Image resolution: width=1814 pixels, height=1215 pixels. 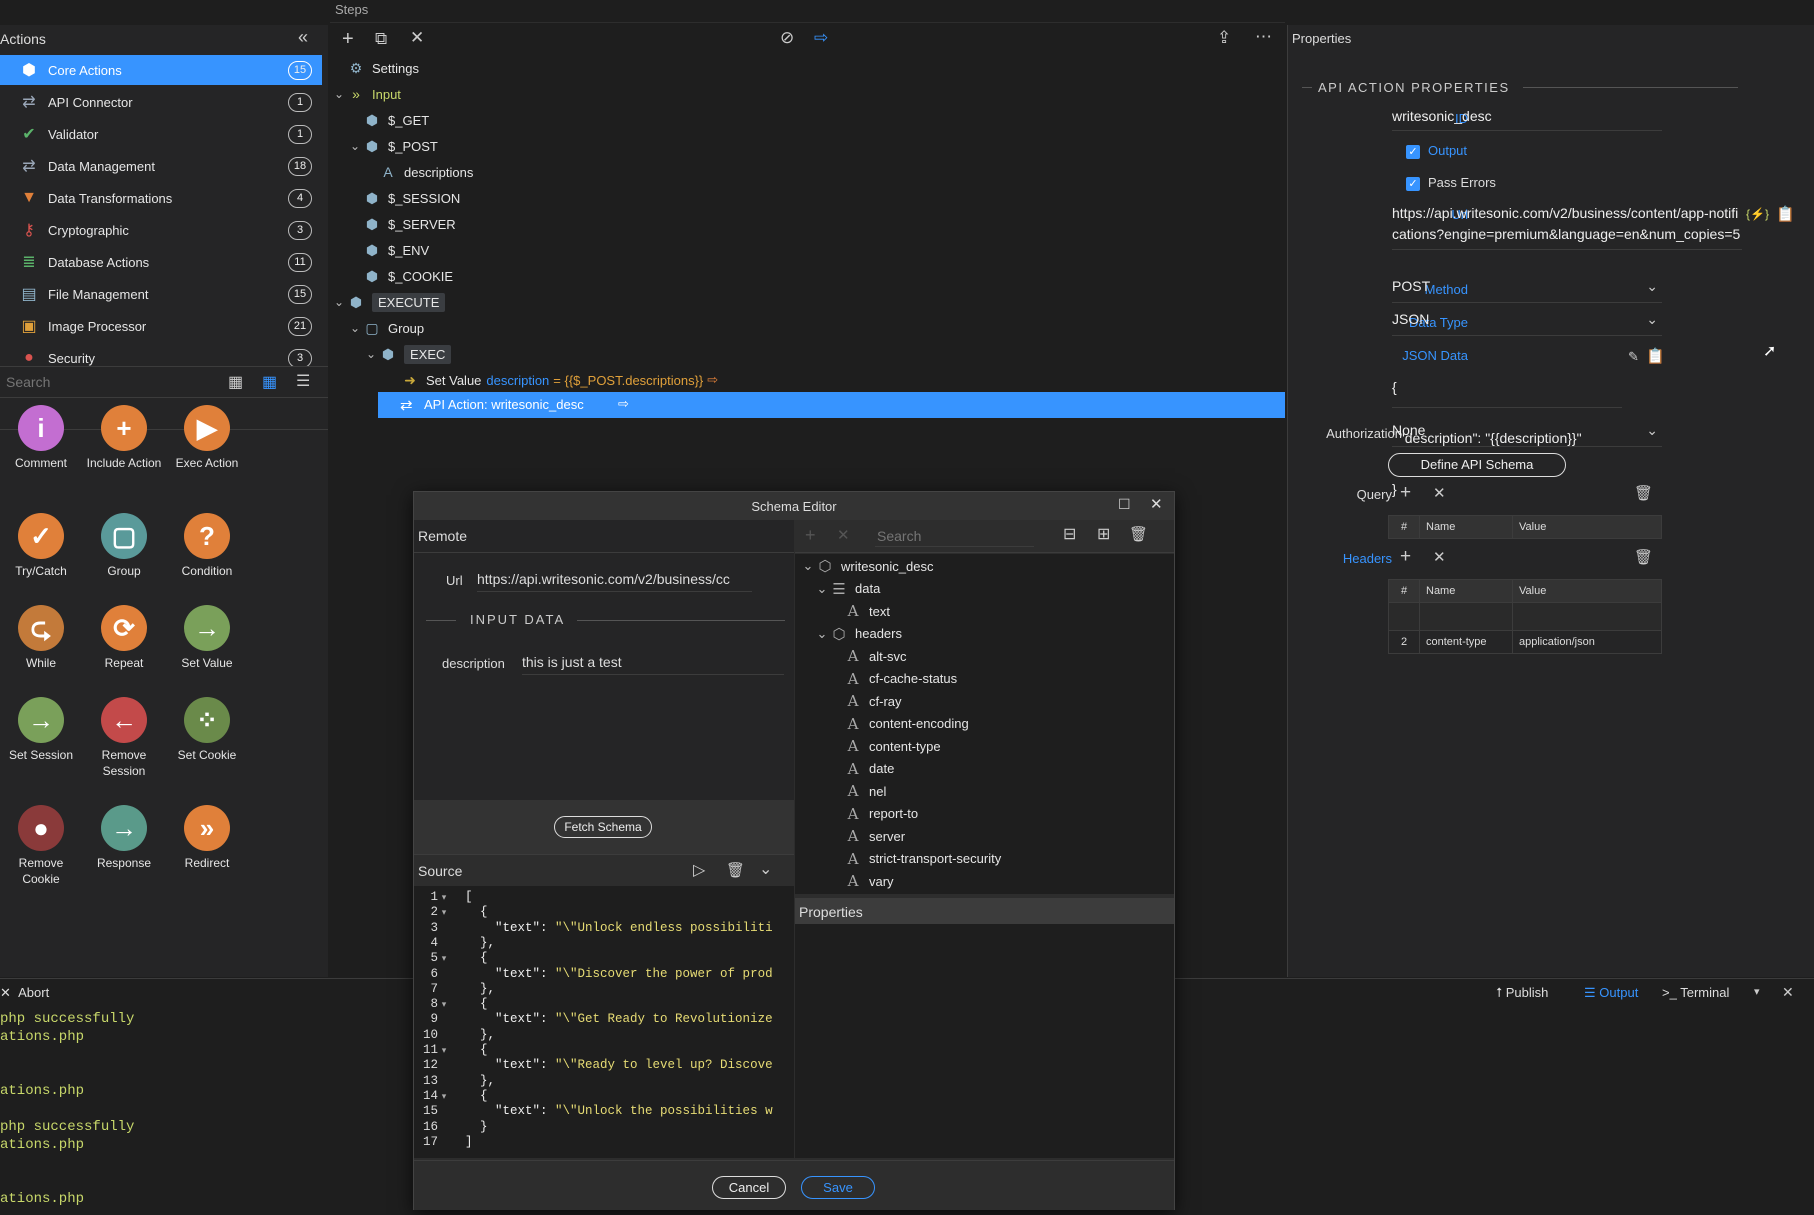 I want to click on step-tree-node: ⌄ ⬢ EXECUTE, so click(x=389, y=302).